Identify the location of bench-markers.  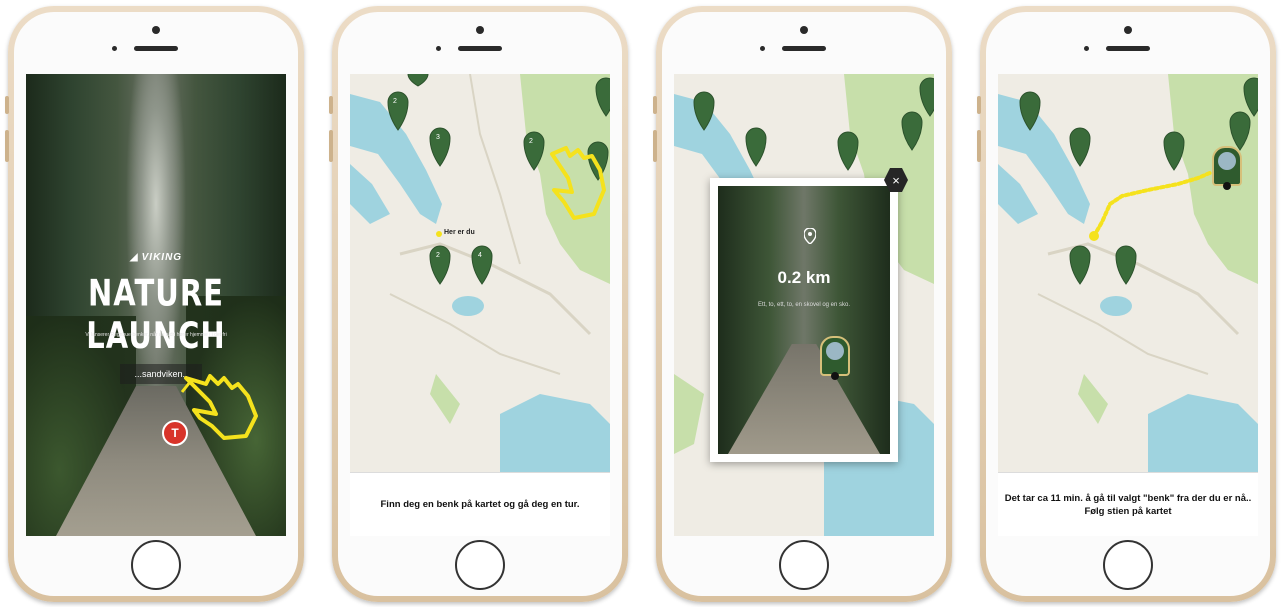
(480, 274).